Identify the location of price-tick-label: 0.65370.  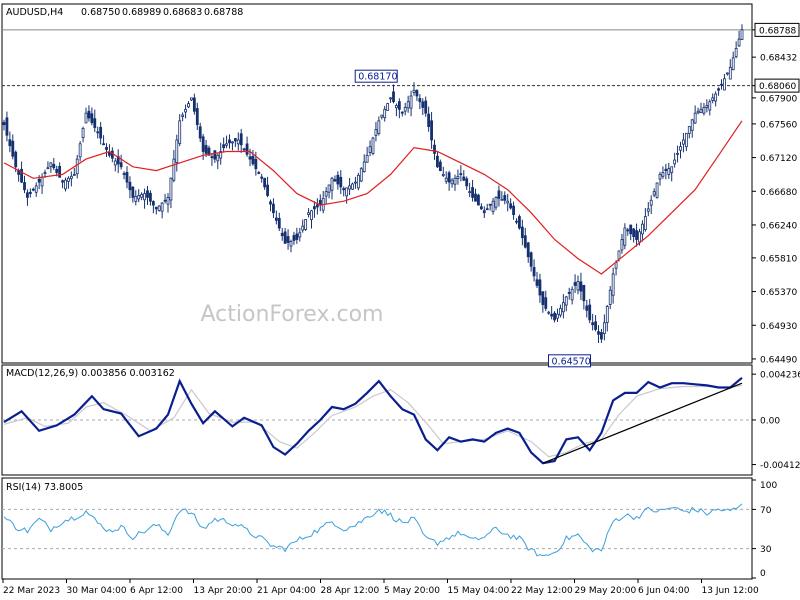
(778, 293).